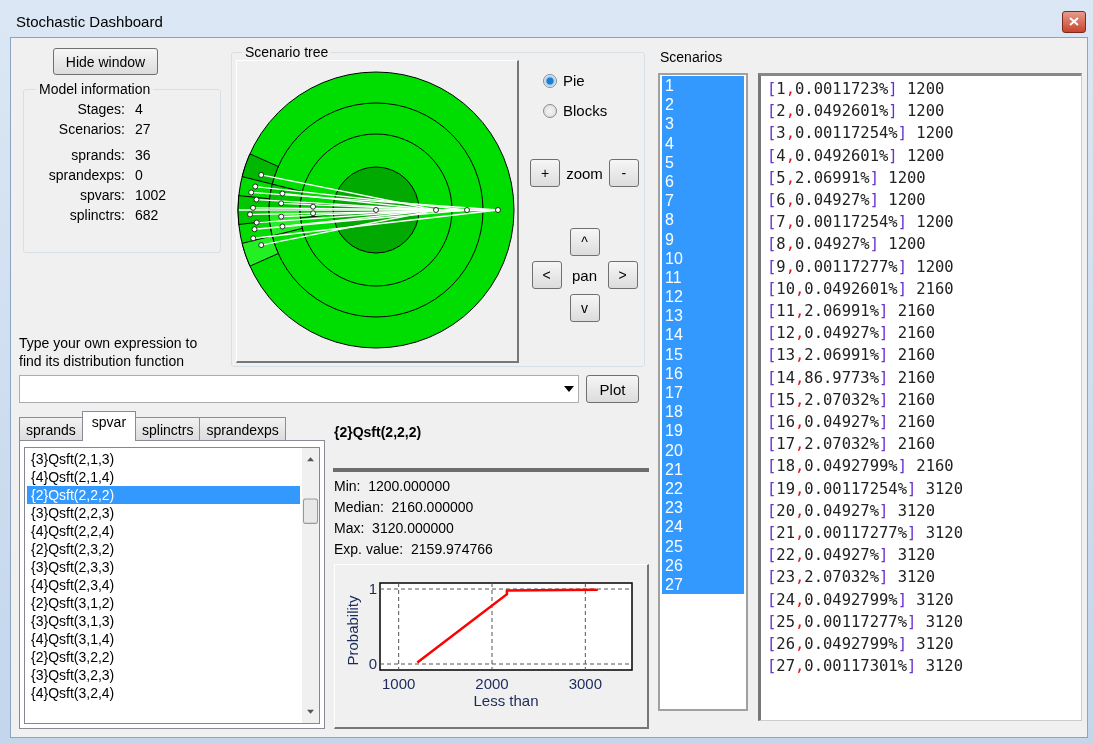 This screenshot has width=1093, height=744. Describe the element at coordinates (168, 429) in the screenshot. I see `tab: splinctrs` at that location.